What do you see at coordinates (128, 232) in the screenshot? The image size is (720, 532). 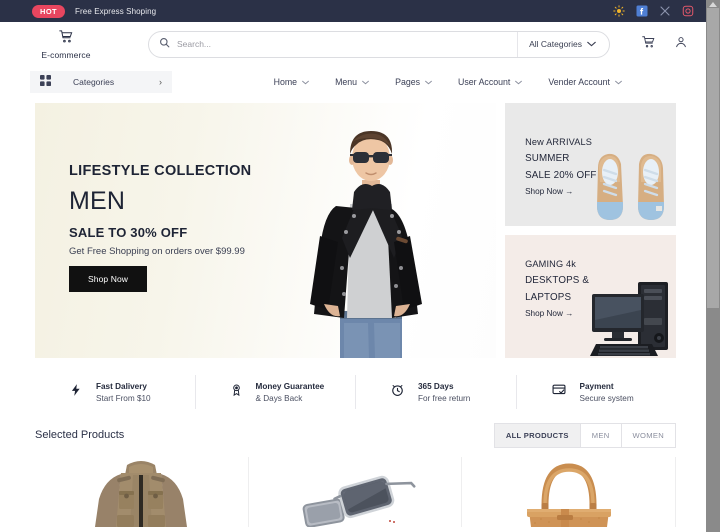 I see `hero-sale-text: SALE TO 30% OFF` at bounding box center [128, 232].